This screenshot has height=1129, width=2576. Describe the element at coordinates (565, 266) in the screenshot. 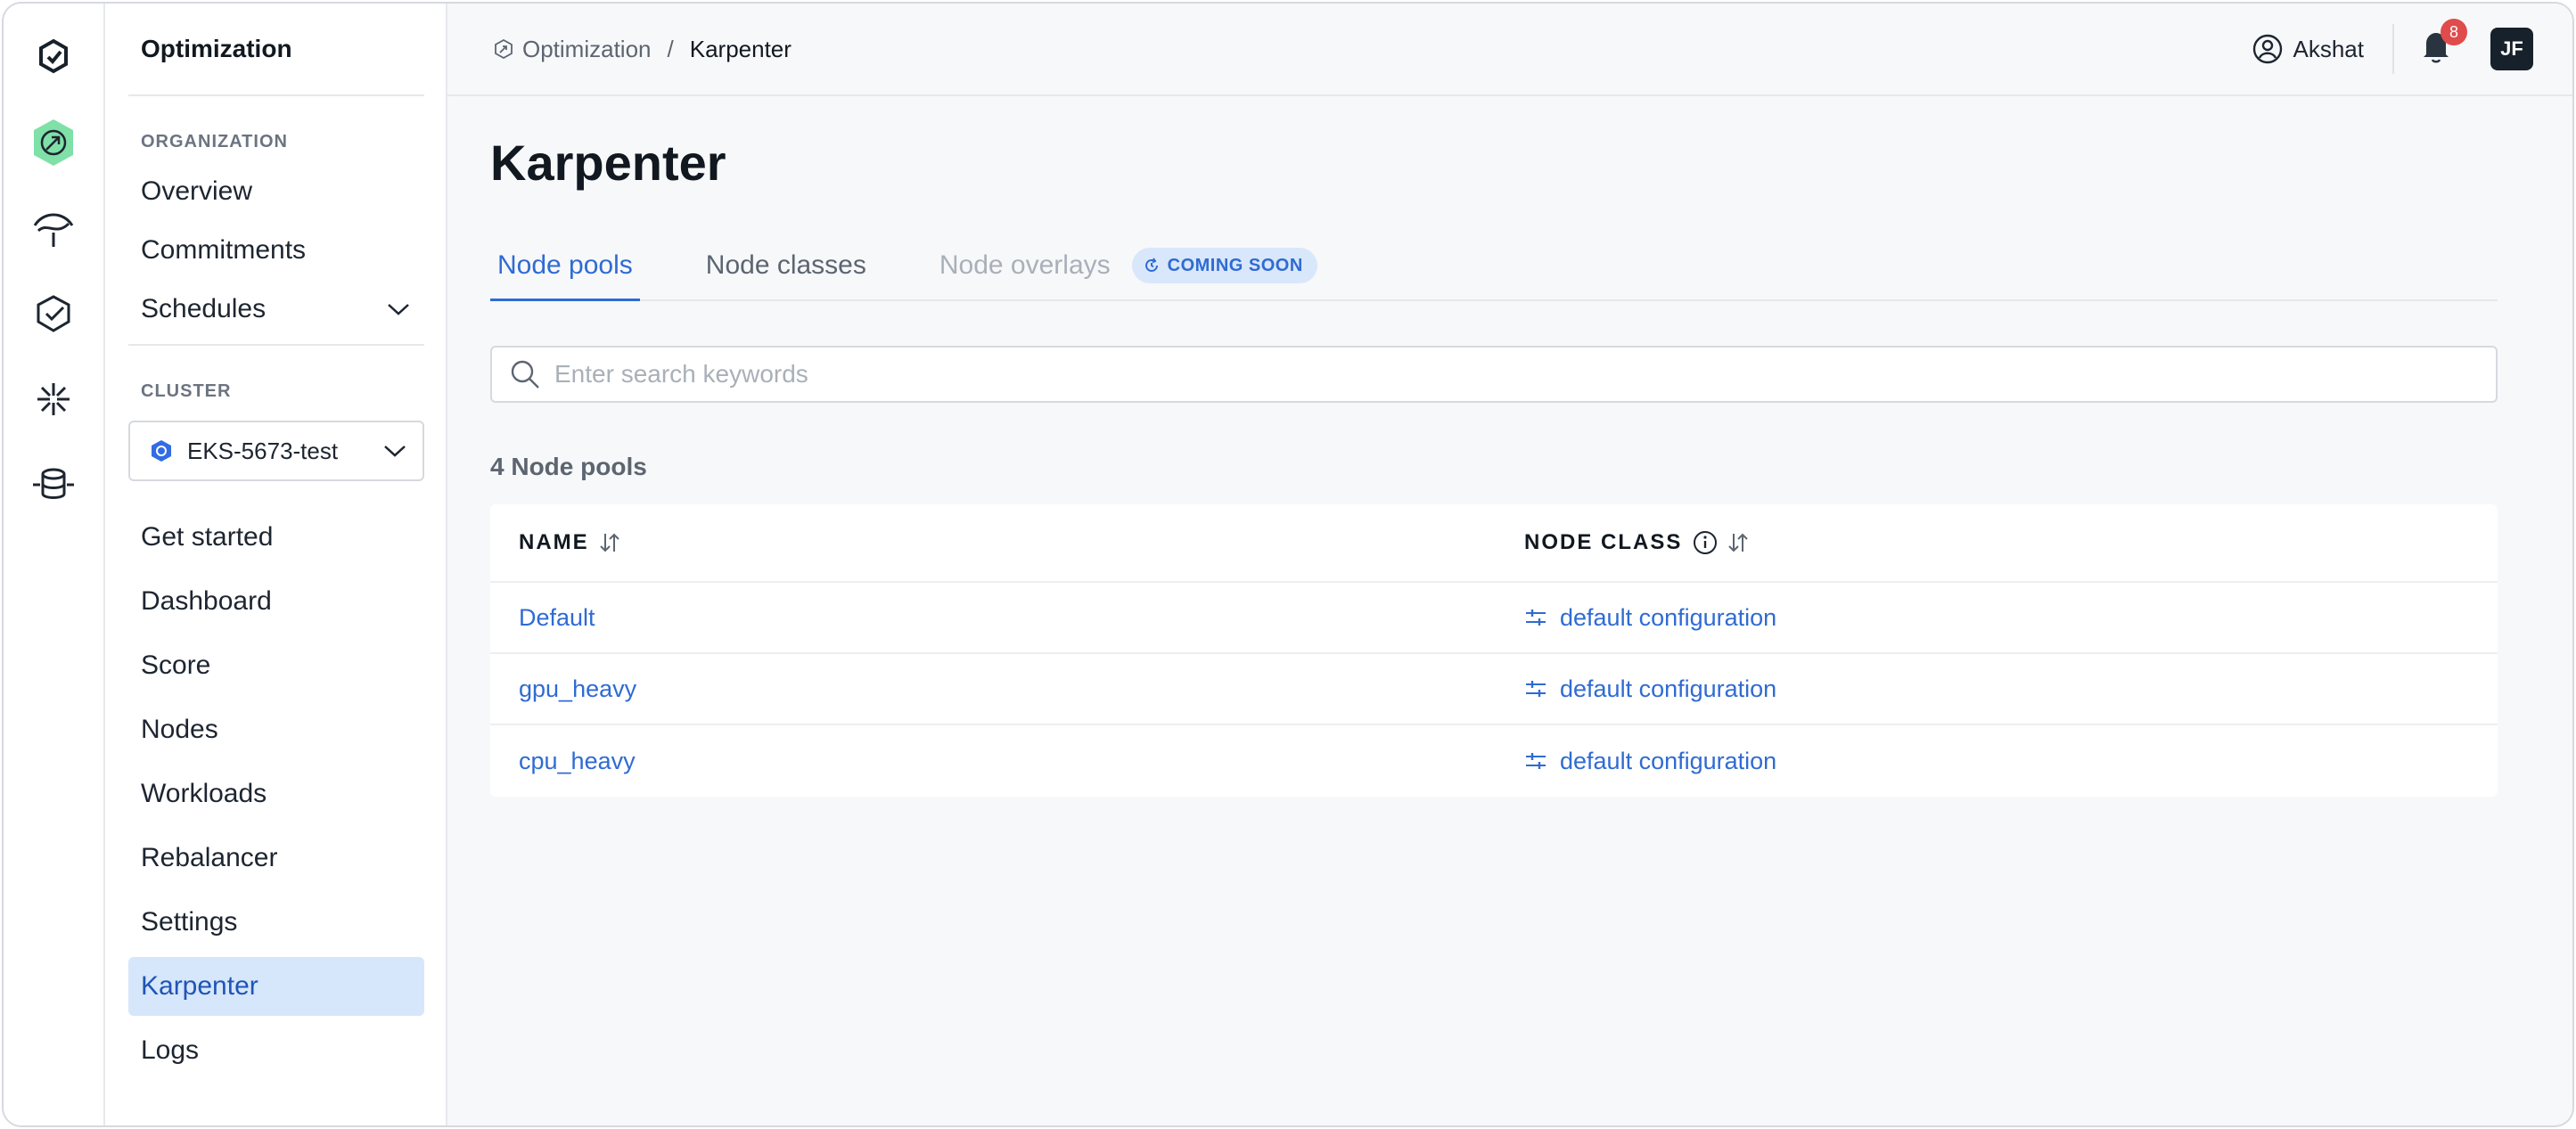

I see `tab-node-pools: Node pools` at that location.